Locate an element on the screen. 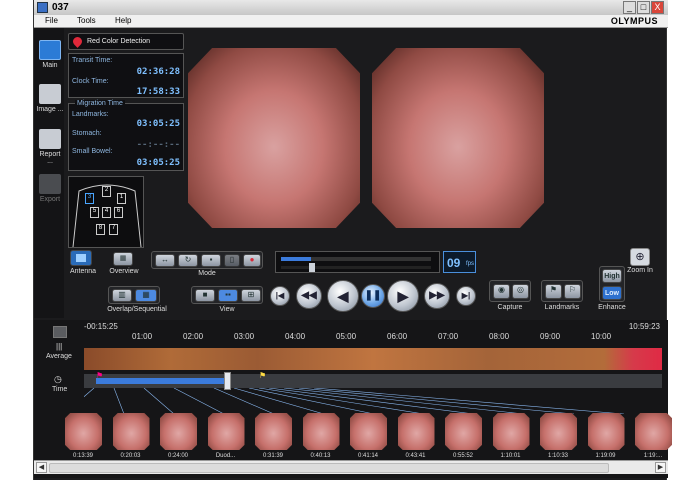 This screenshot has height=480, width=700. antenna-3: 3 is located at coordinates (89, 198).